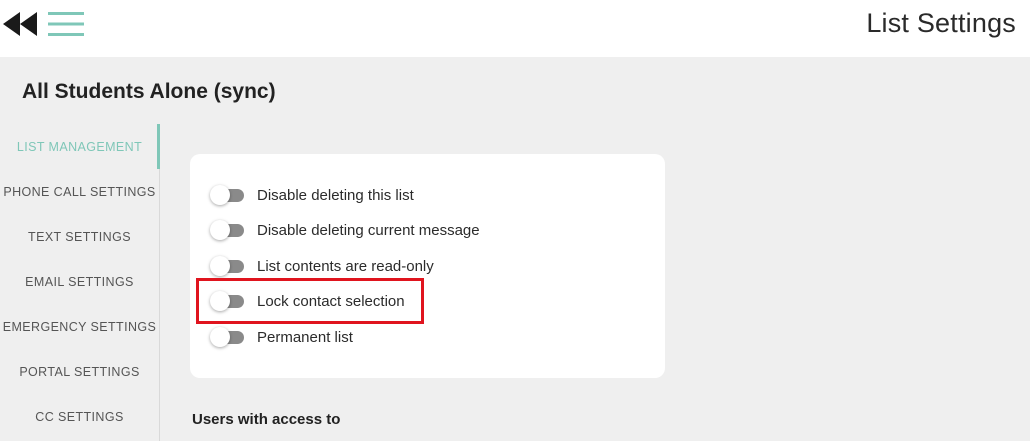 The height and width of the screenshot is (441, 1030). I want to click on users-with-access-heading: Users with access to, so click(266, 419).